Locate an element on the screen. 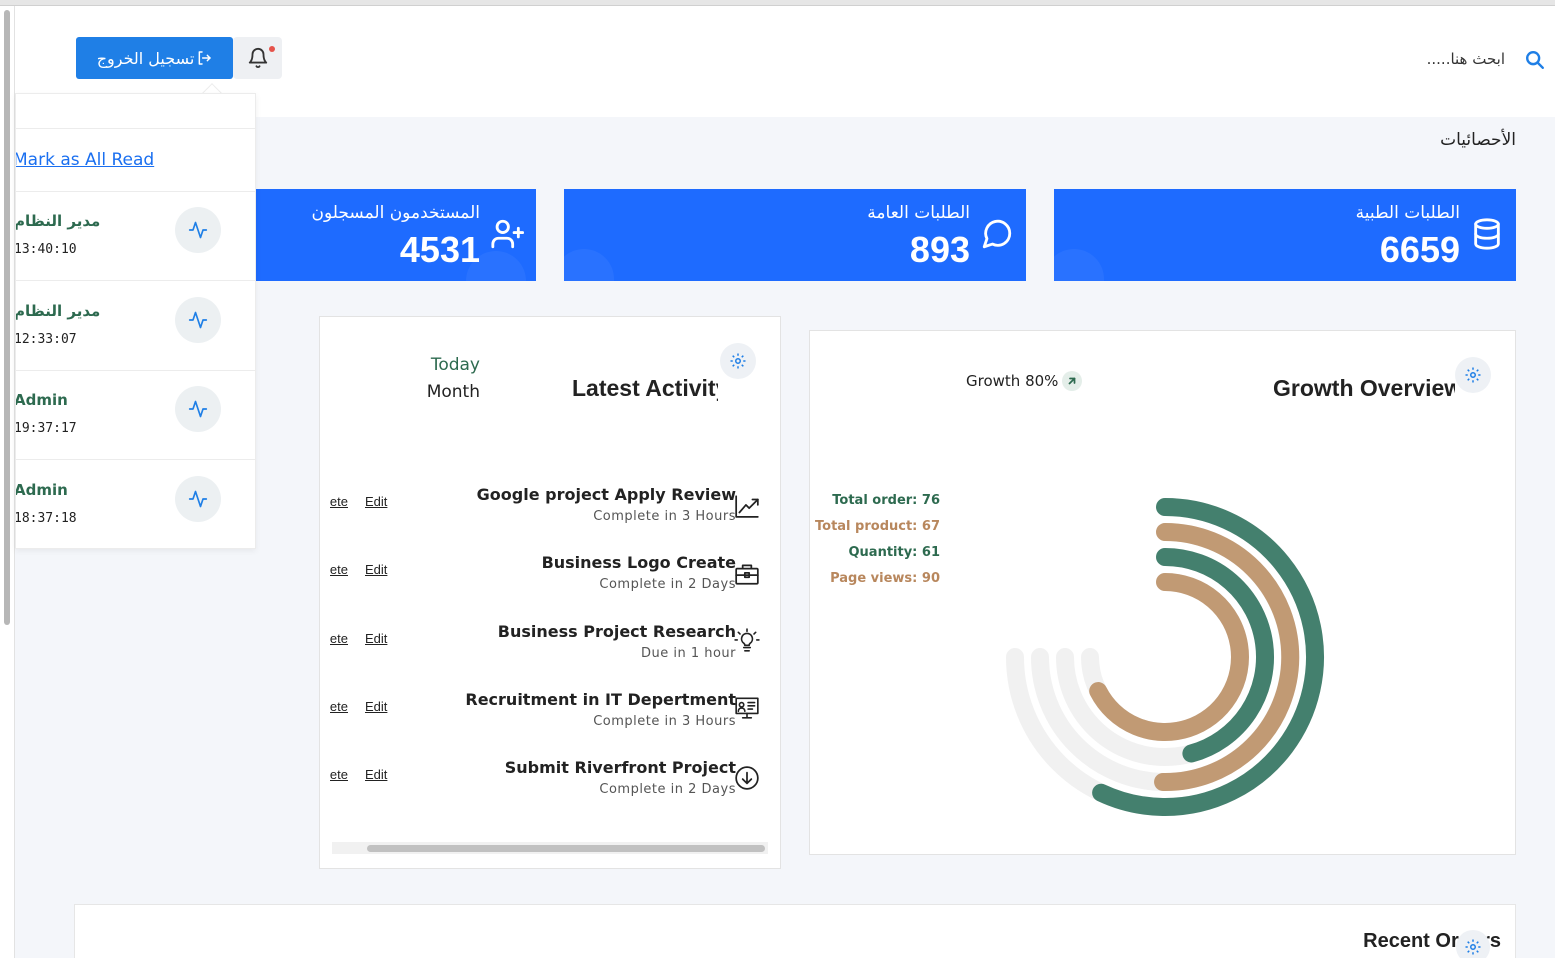 Image resolution: width=1555 pixels, height=958 pixels. stat-value: 4531 is located at coordinates (439, 249).